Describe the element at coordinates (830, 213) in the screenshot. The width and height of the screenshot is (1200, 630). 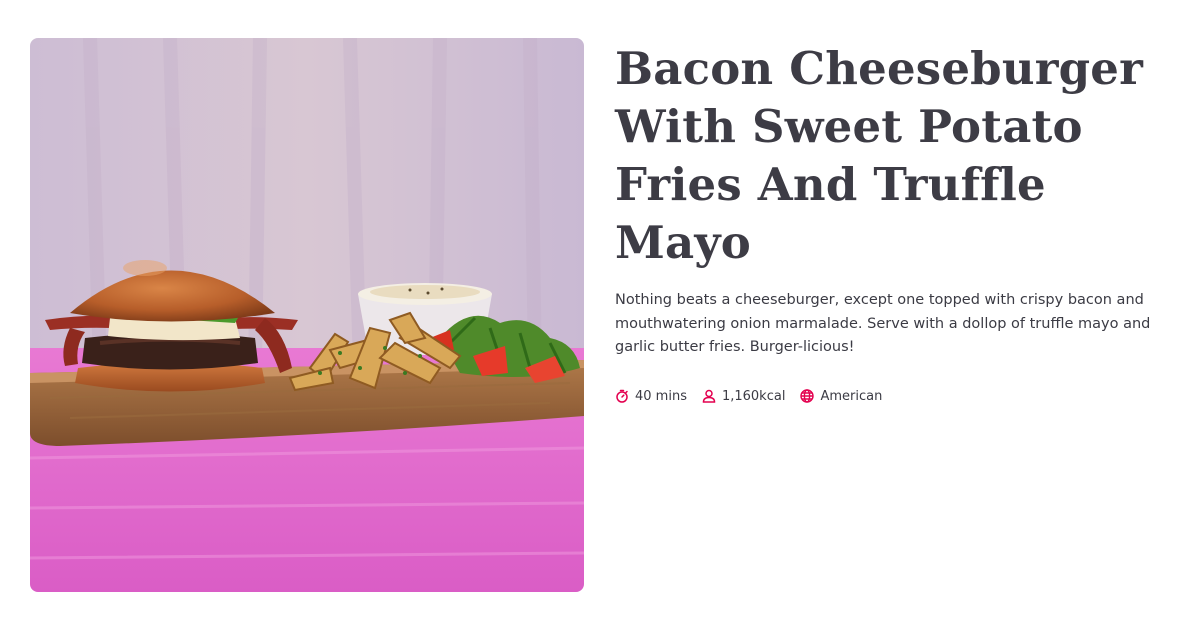
I see `recipe-title-line-3: Fries And Truffle Mayo` at that location.